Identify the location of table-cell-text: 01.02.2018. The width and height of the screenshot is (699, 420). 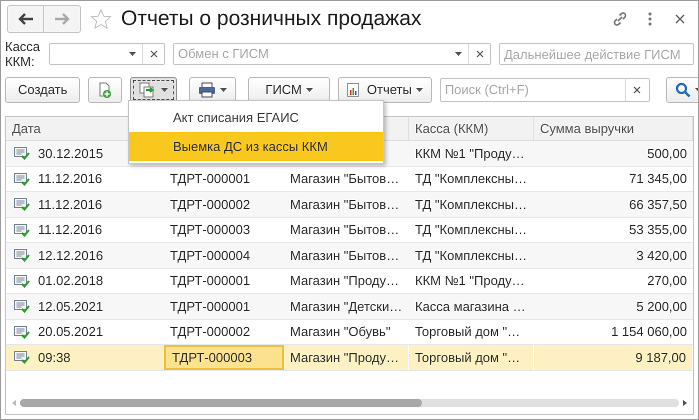
(71, 281).